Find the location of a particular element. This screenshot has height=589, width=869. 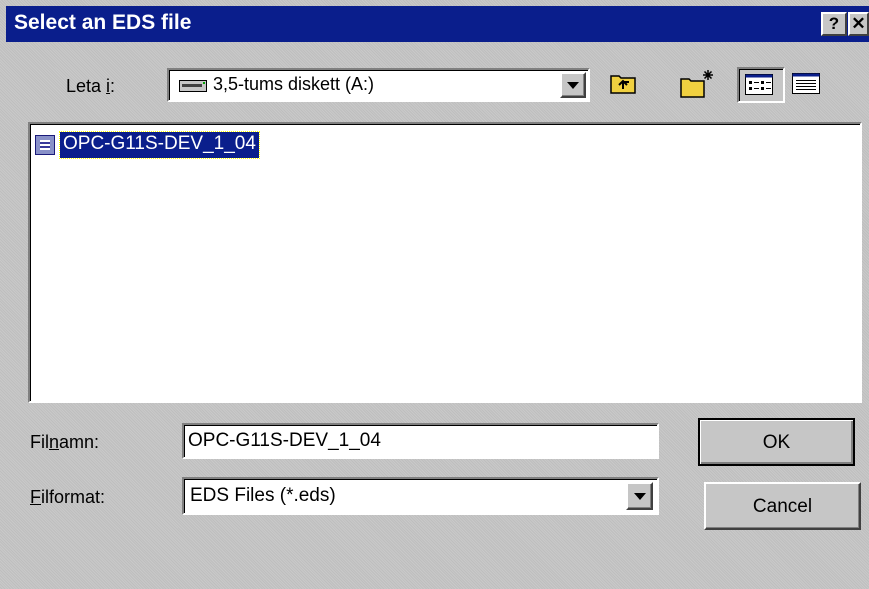

filename-label: Filnamn: is located at coordinates (65, 442).